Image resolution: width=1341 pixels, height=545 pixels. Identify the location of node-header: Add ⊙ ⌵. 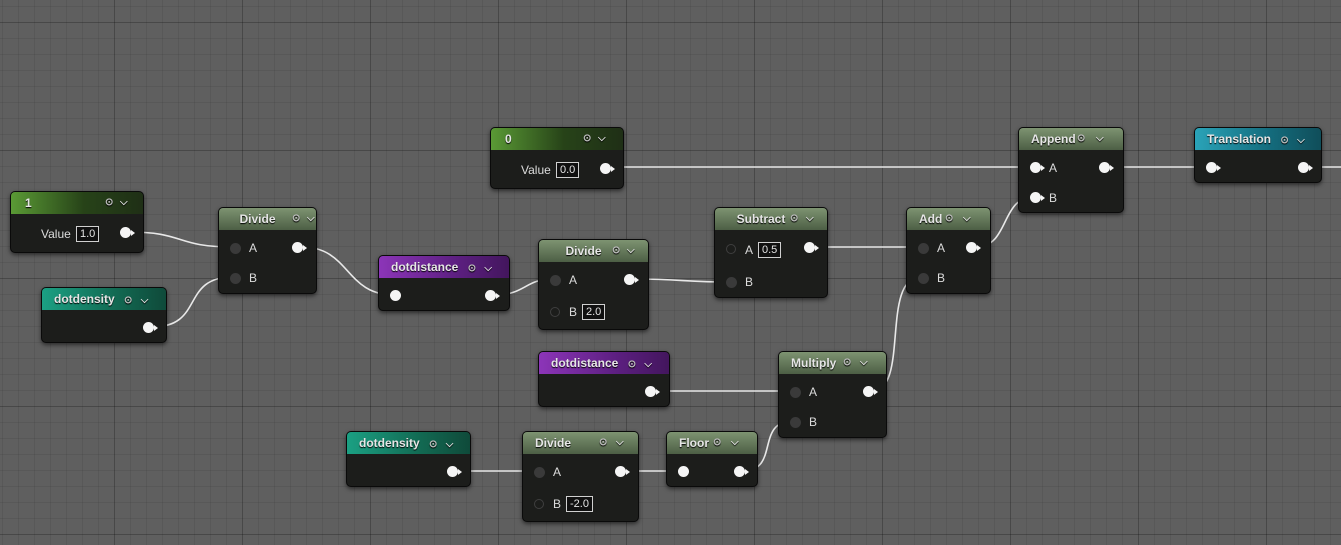
(948, 219).